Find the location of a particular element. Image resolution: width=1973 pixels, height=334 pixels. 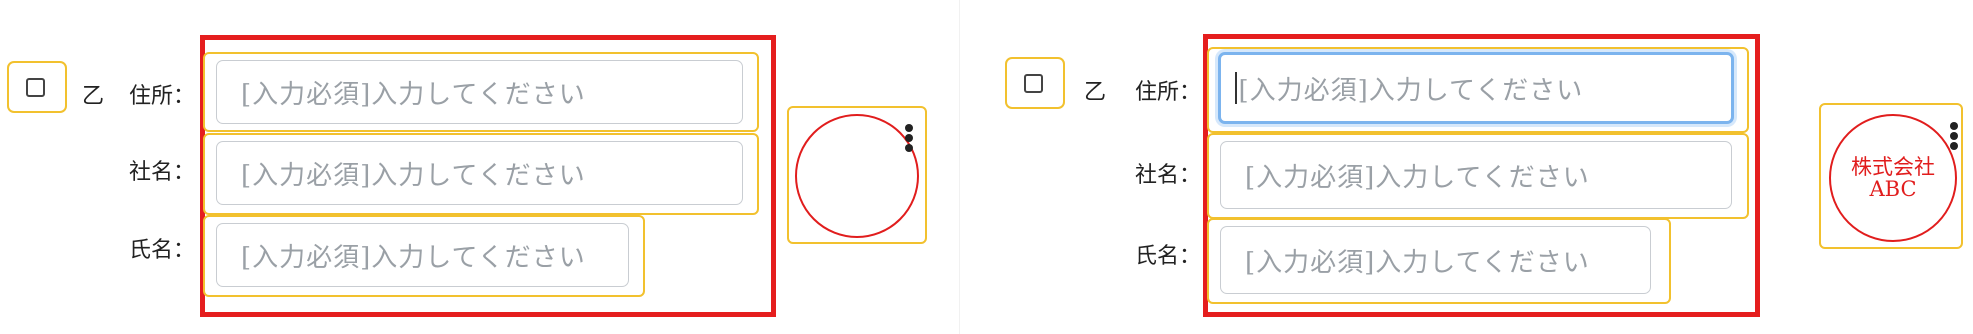

seal-stamp: 株式会社 ABC is located at coordinates (1893, 178).